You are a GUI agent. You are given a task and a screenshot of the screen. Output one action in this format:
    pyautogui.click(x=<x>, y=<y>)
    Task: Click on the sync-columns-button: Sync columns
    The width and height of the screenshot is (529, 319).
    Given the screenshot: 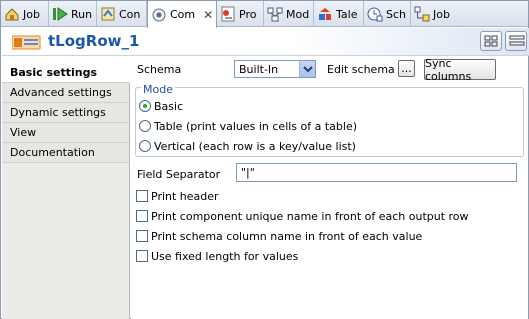 What is the action you would take?
    pyautogui.click(x=460, y=70)
    